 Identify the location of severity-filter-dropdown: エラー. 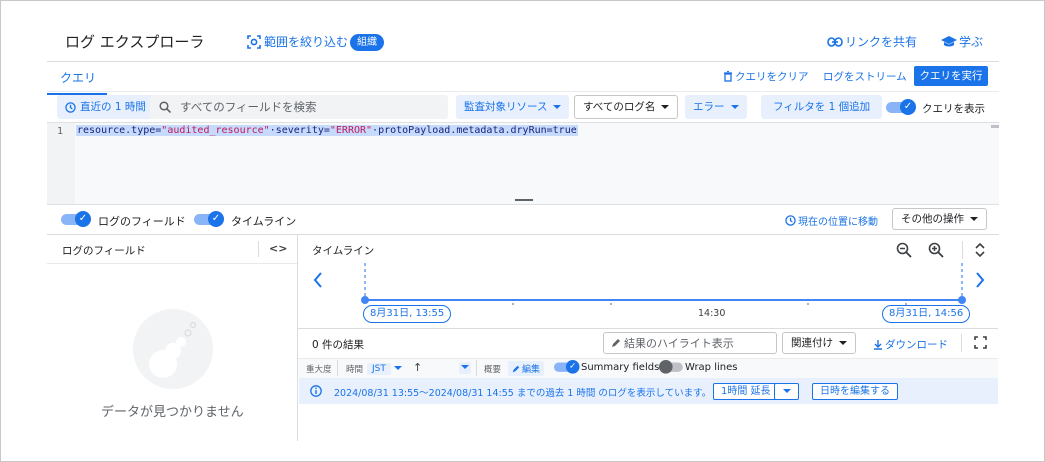
(716, 107).